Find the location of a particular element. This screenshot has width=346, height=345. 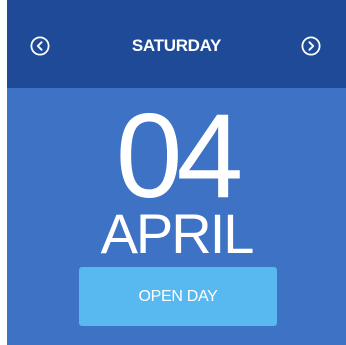

open-day-button: OPEN DAY is located at coordinates (178, 296).